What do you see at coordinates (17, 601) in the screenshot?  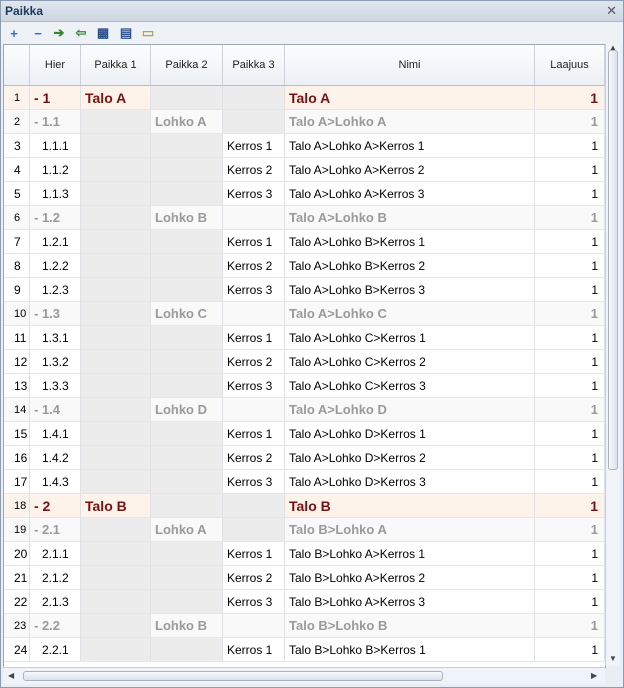 I see `cell-n: 22` at bounding box center [17, 601].